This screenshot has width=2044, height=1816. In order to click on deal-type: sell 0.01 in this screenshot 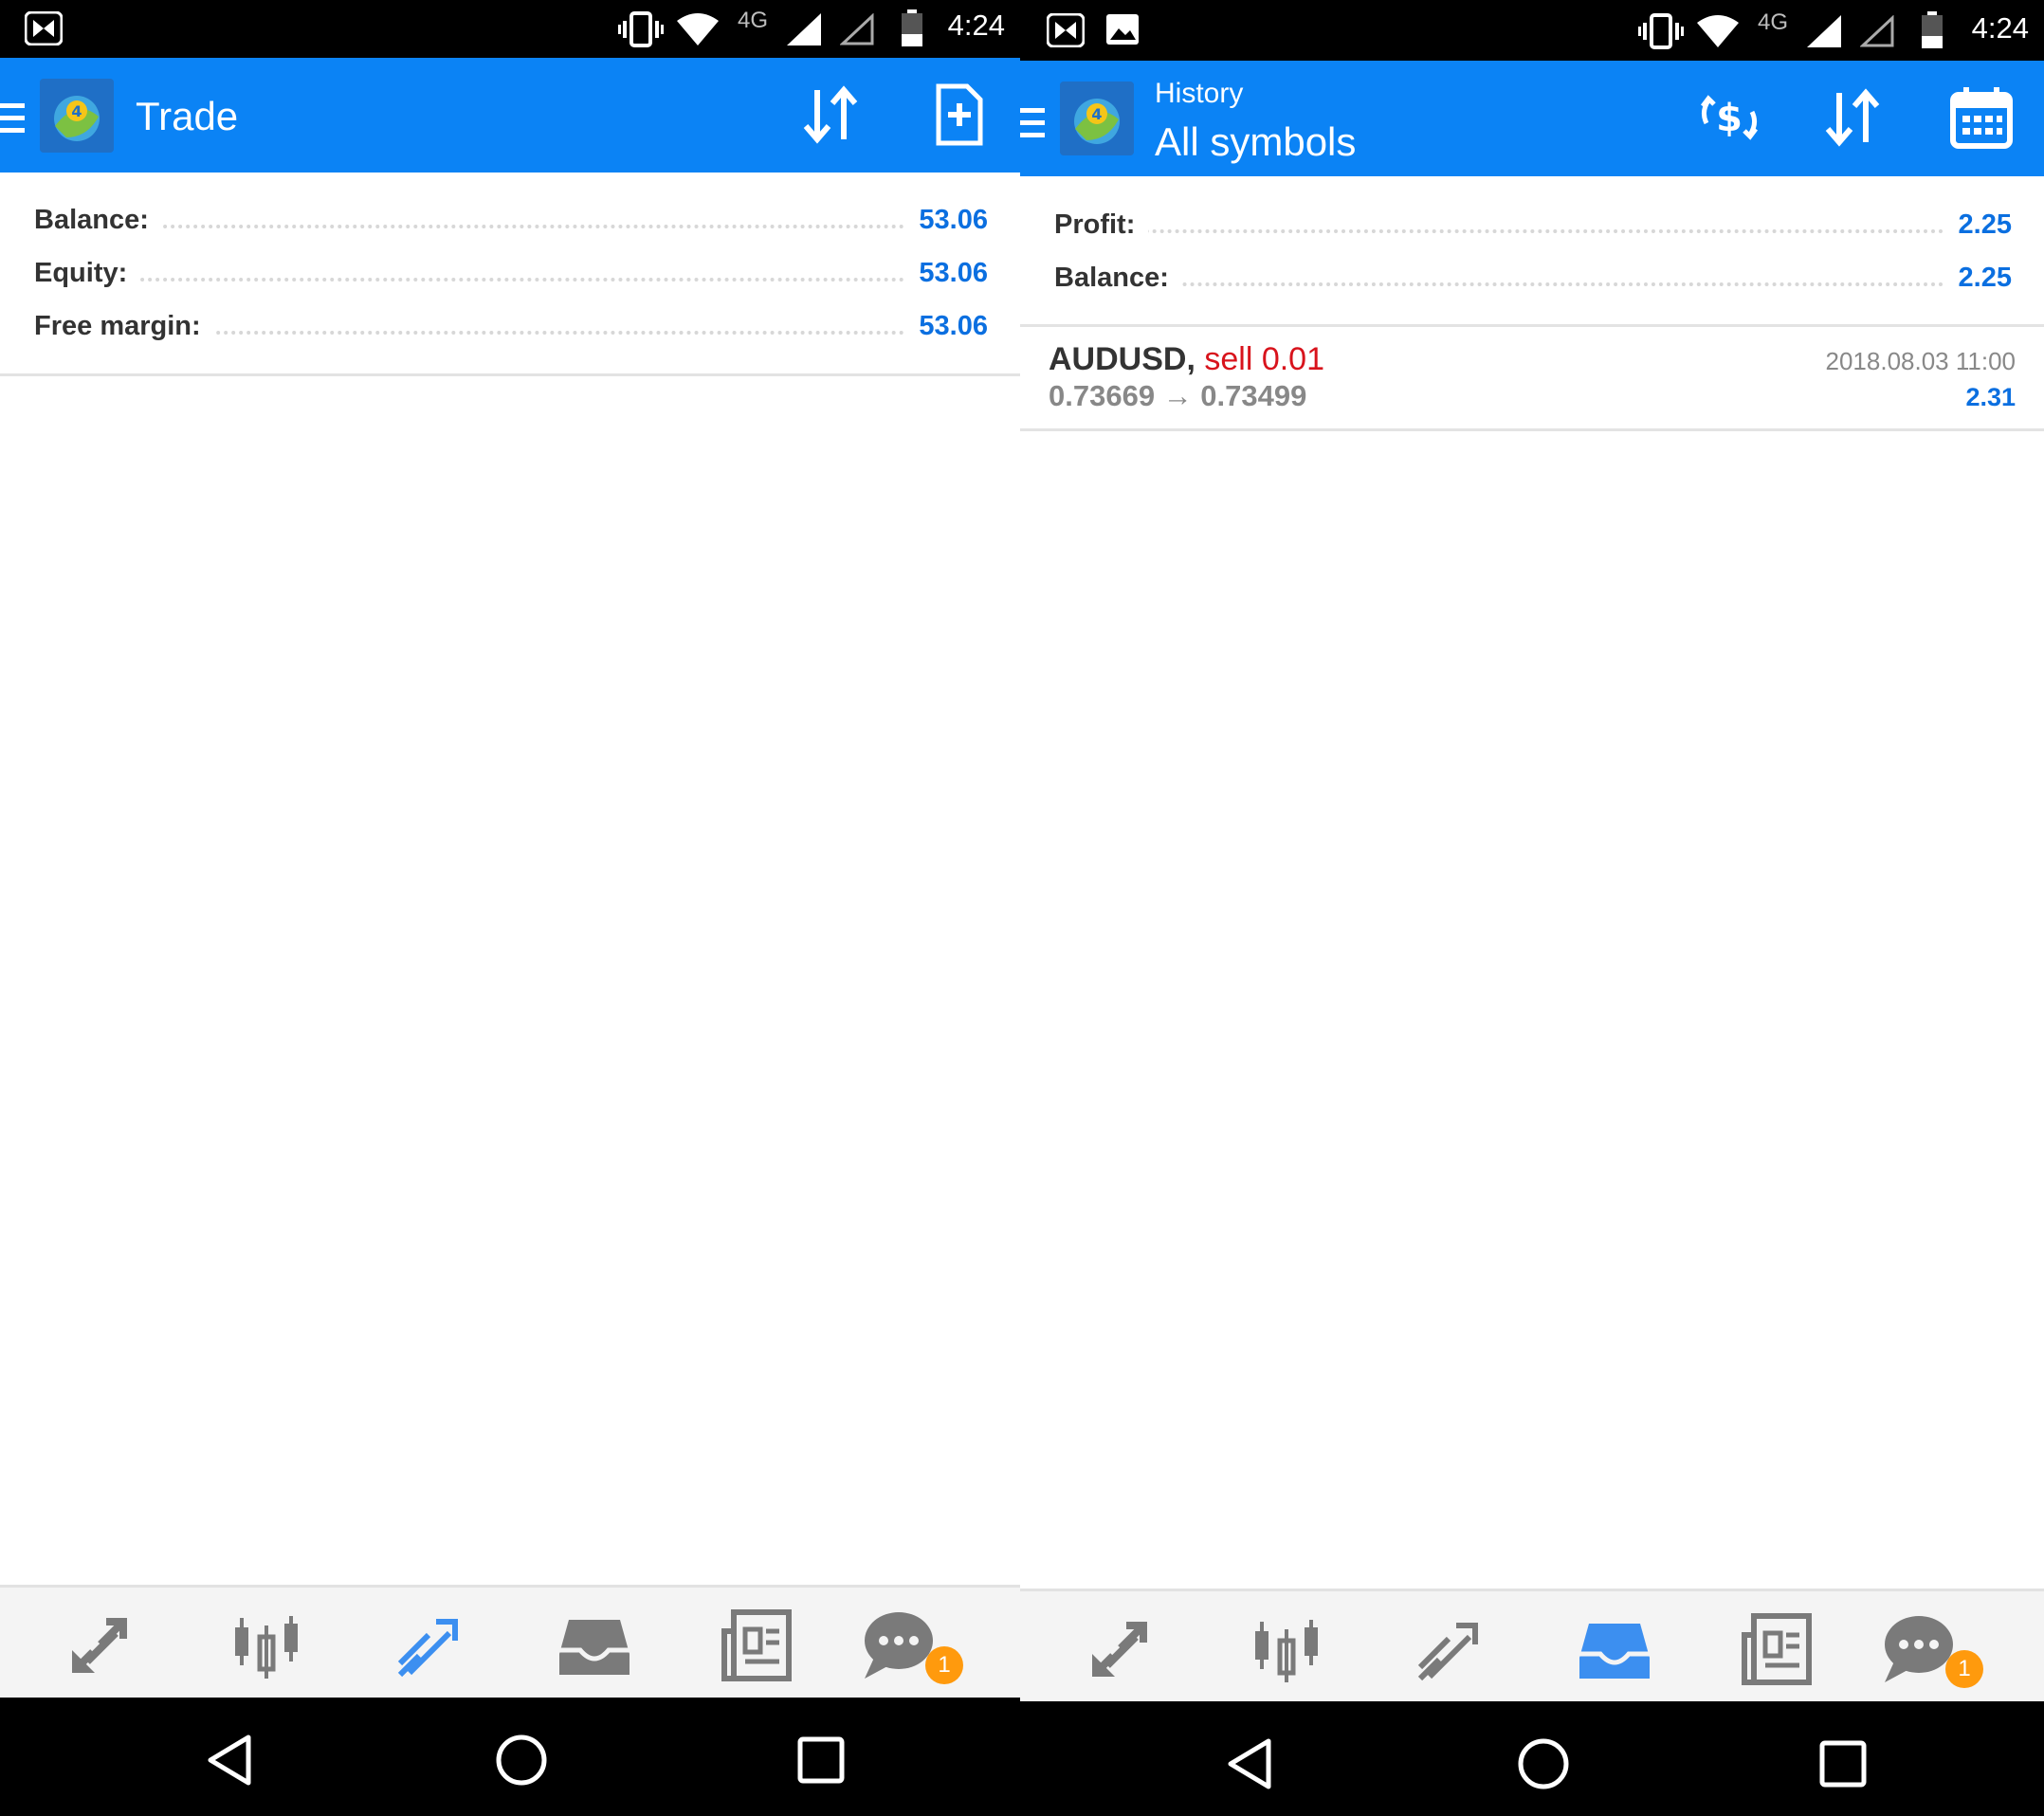, I will do `click(1264, 359)`.